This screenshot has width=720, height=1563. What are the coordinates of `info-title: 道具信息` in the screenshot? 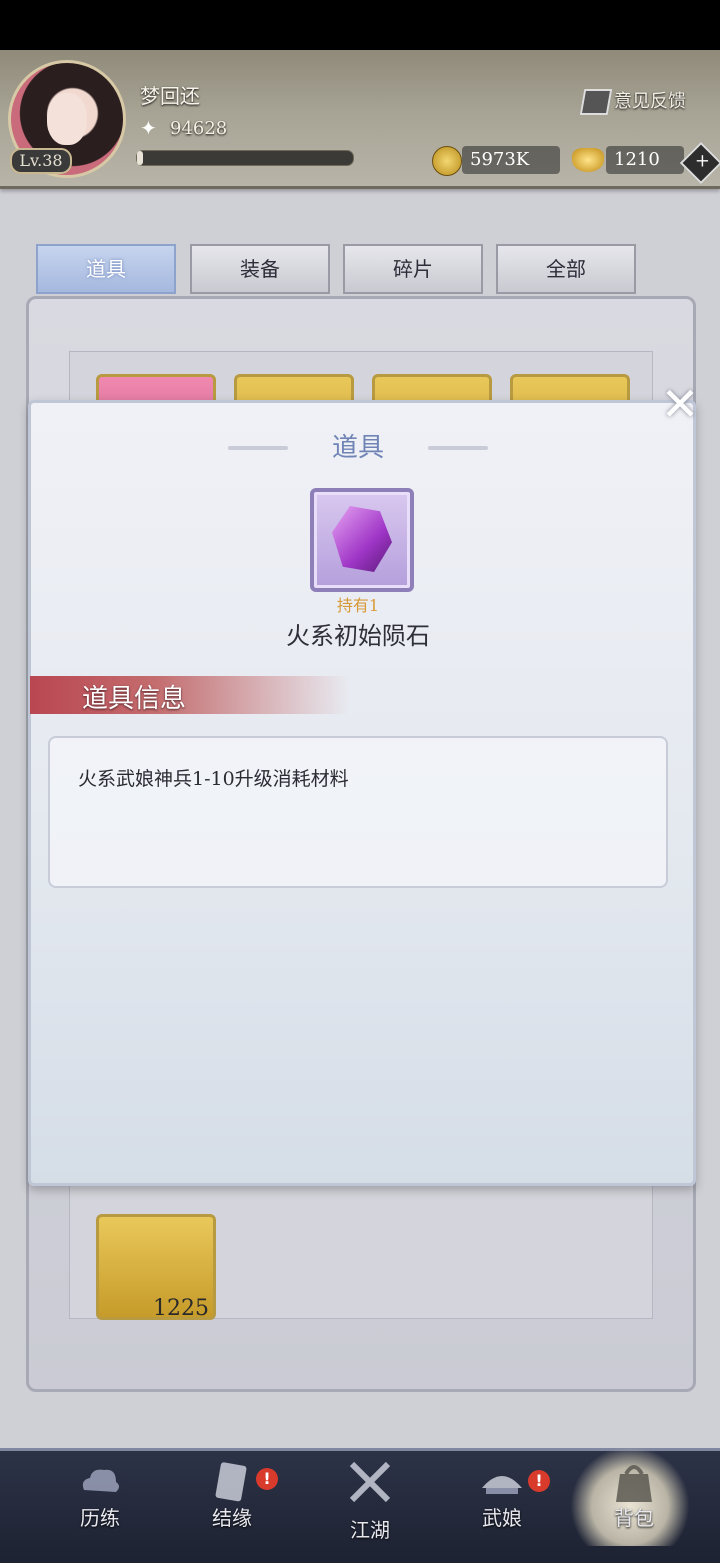 It's located at (134, 699).